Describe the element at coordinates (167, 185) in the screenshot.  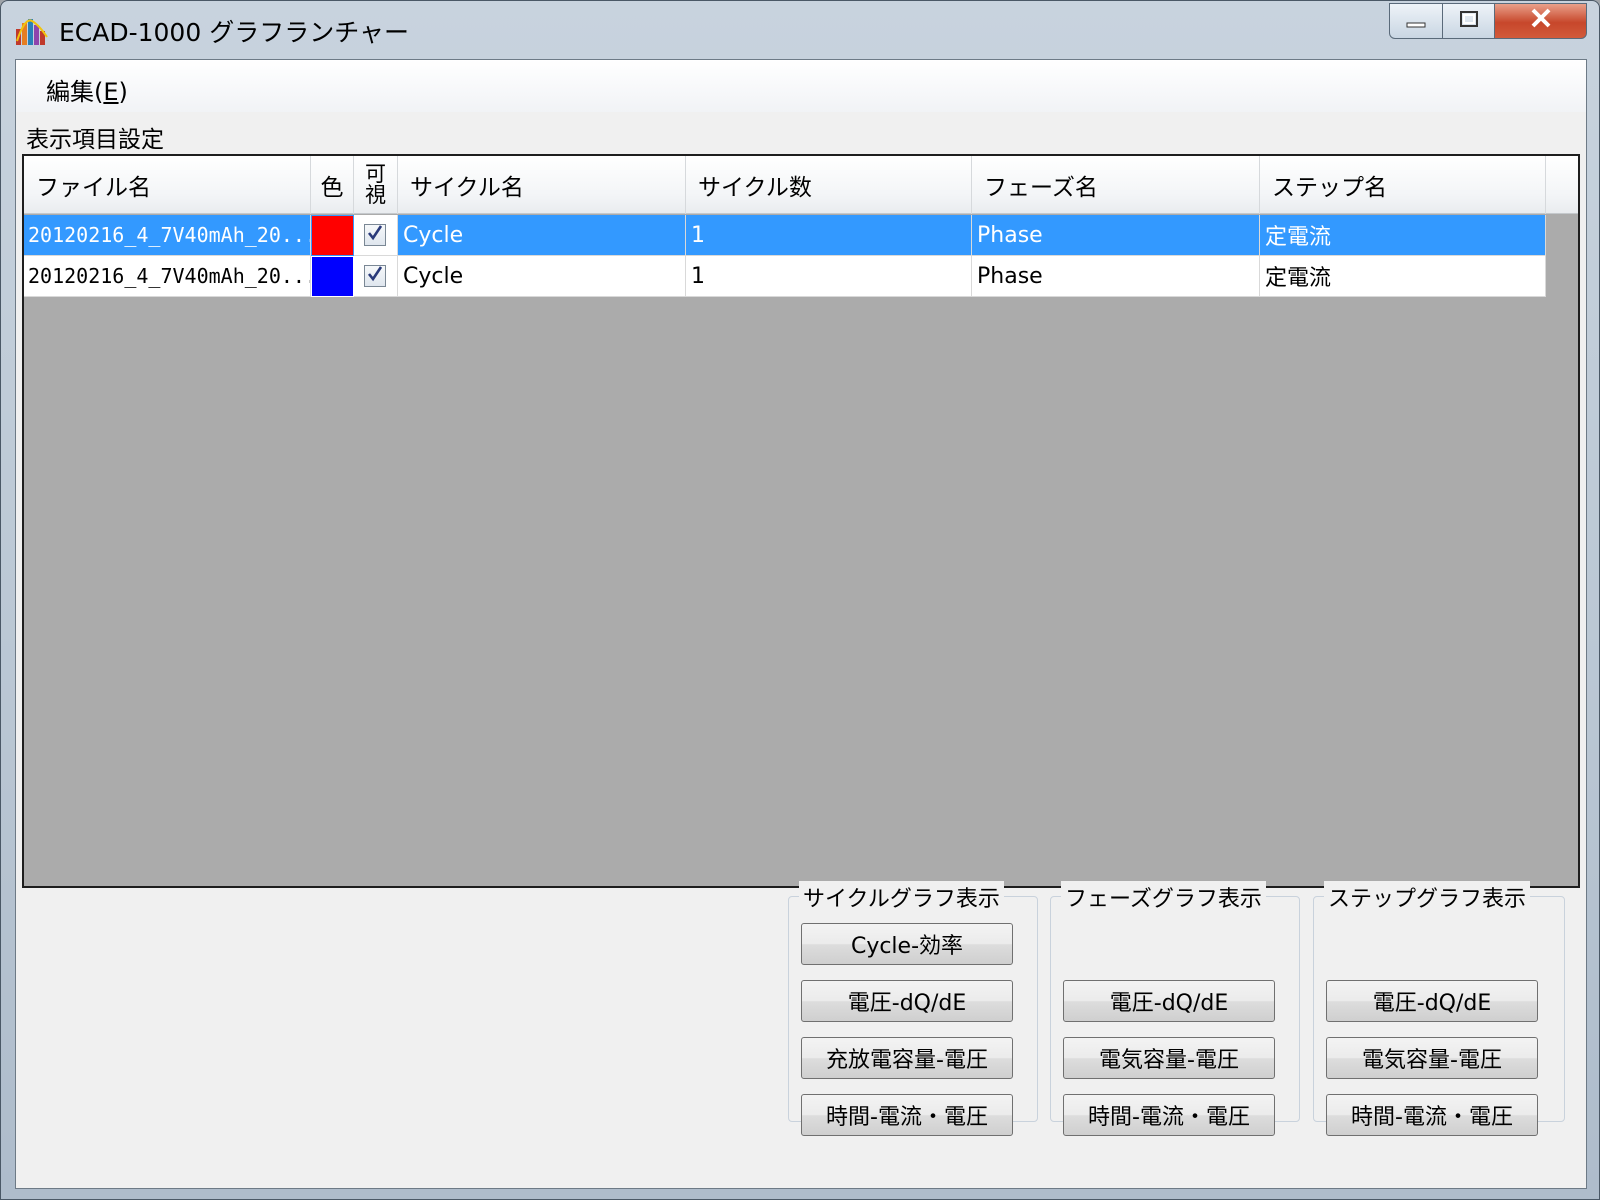
I see `header-file-name: ファイル名` at that location.